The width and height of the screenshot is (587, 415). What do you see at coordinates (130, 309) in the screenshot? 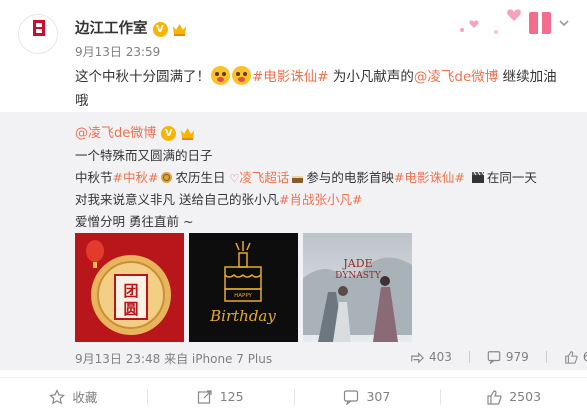
I see `mooncake-text-2: 圆` at bounding box center [130, 309].